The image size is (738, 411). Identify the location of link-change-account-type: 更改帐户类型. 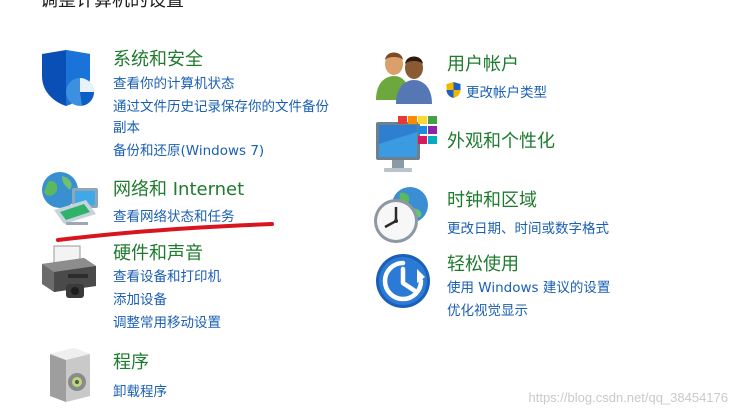
(506, 91).